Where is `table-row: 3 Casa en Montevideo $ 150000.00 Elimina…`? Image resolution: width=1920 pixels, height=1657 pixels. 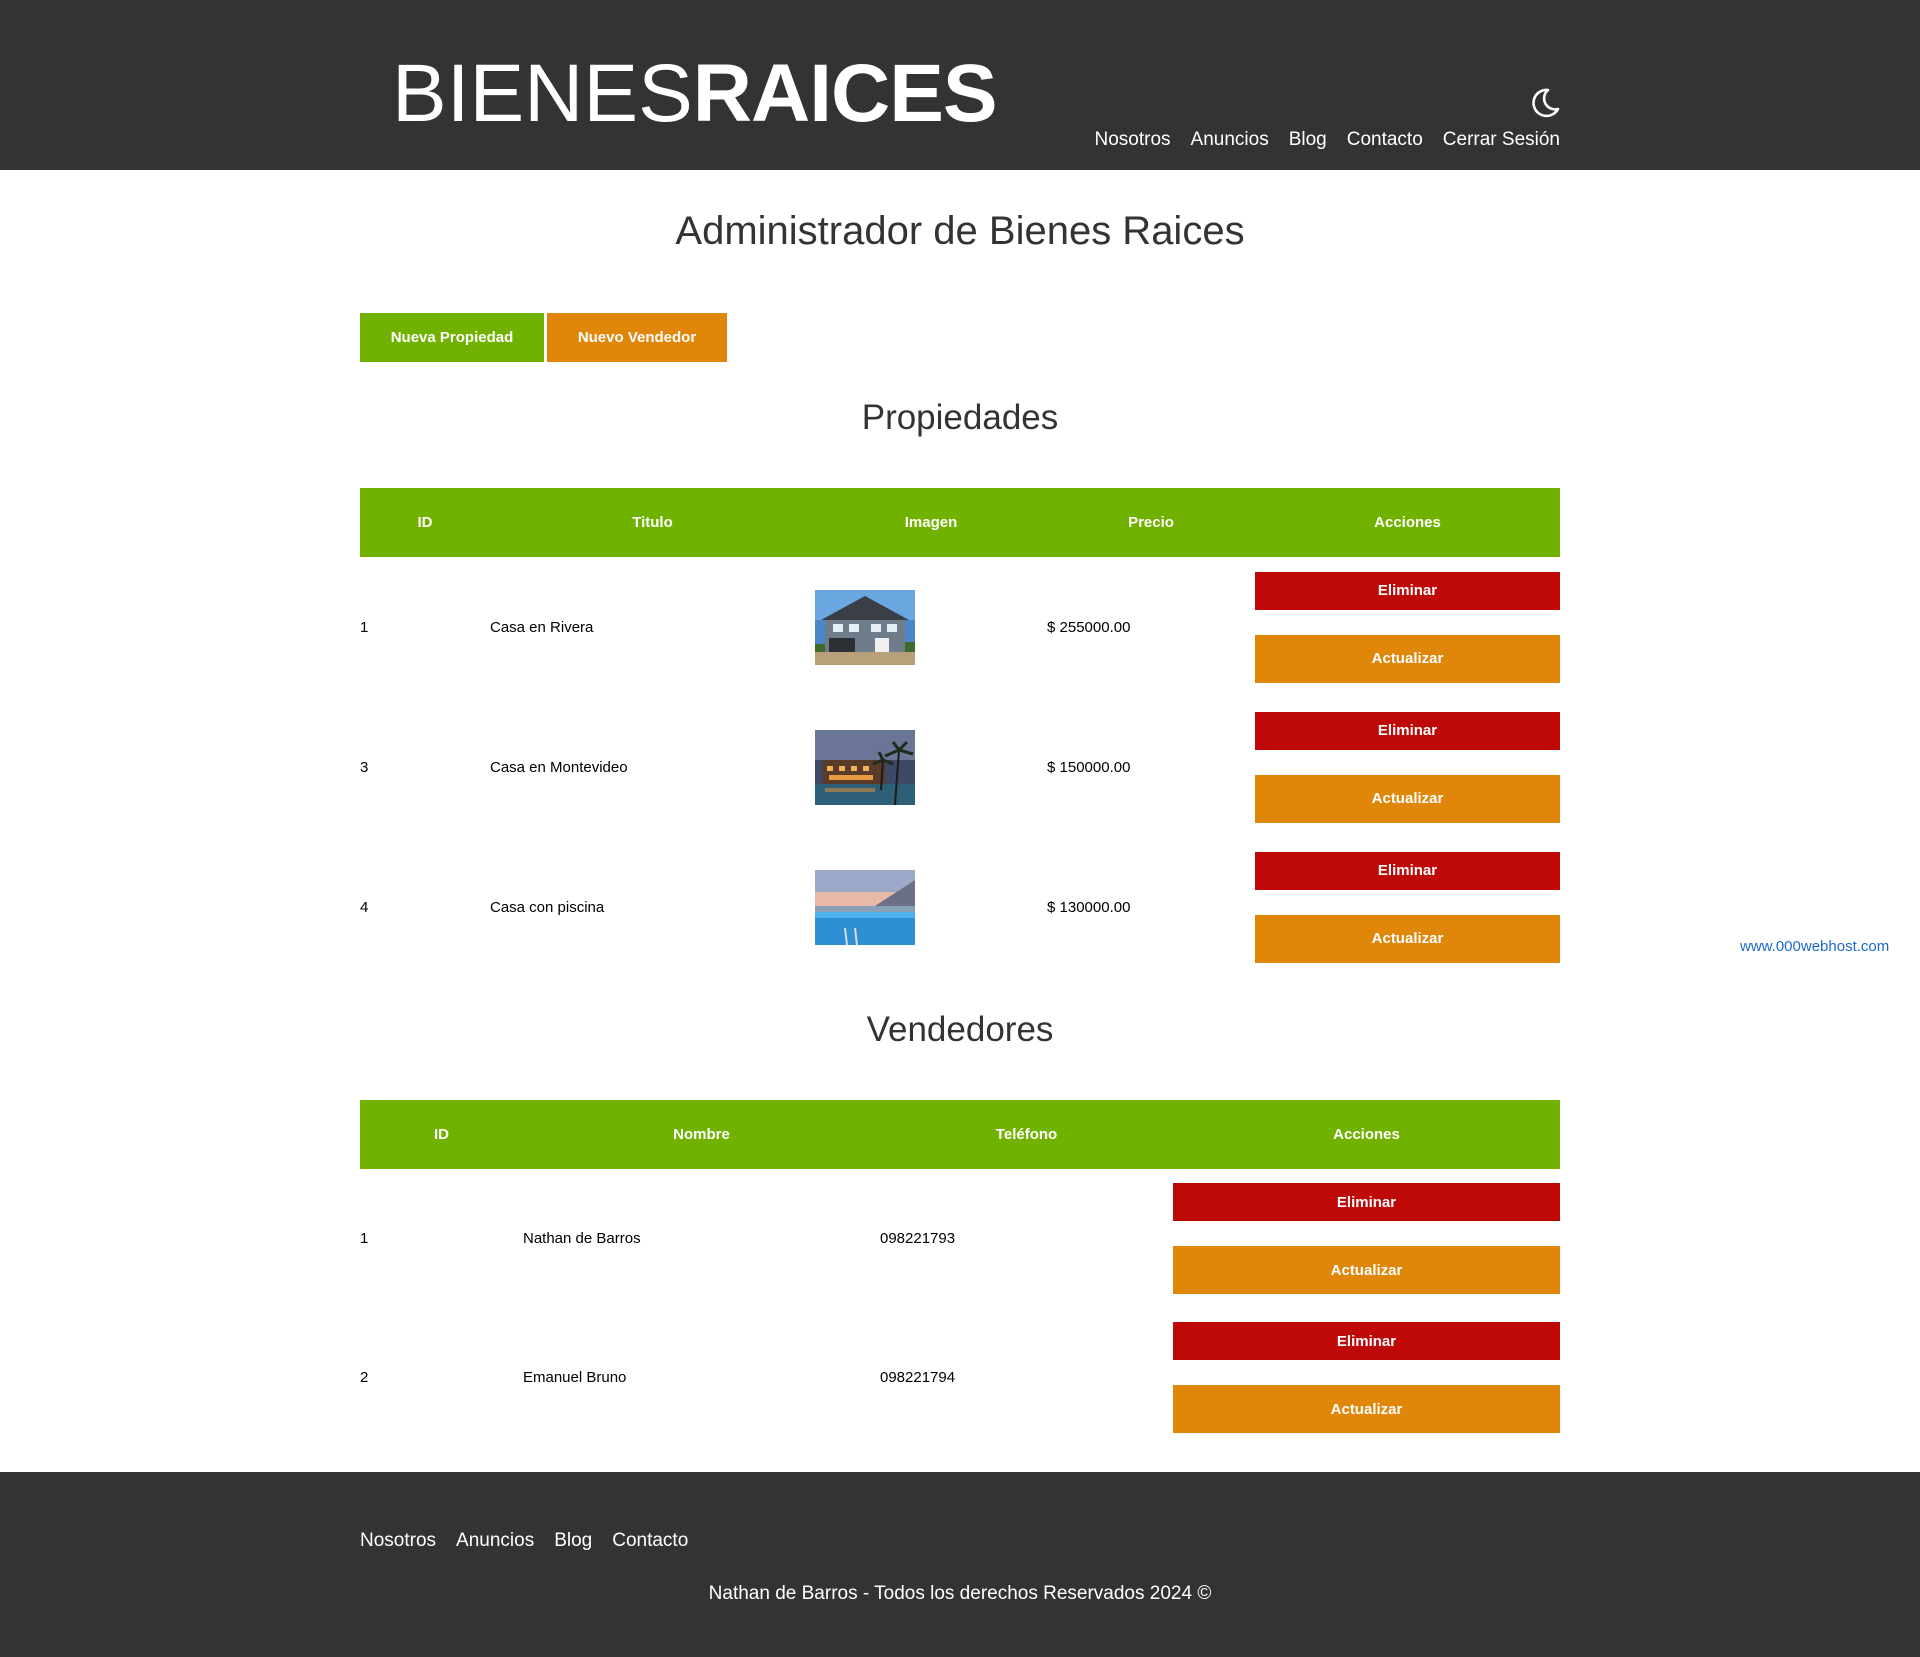 table-row: 3 Casa en Montevideo $ 150000.00 Elimina… is located at coordinates (960, 767).